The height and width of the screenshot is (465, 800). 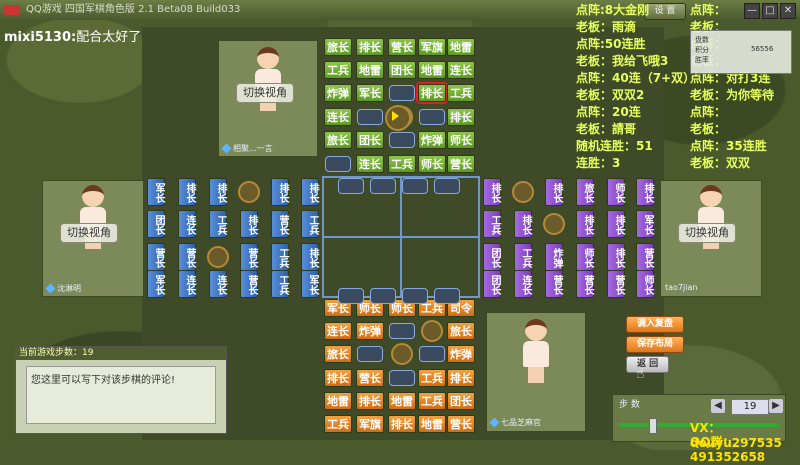 What do you see at coordinates (461, 140) in the screenshot?
I see `piece: 师长` at bounding box center [461, 140].